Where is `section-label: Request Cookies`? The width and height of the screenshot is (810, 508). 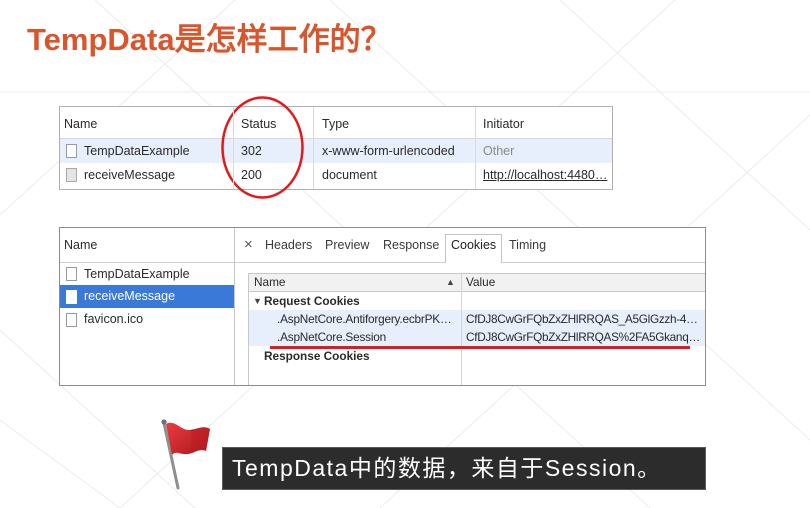 section-label: Request Cookies is located at coordinates (312, 301).